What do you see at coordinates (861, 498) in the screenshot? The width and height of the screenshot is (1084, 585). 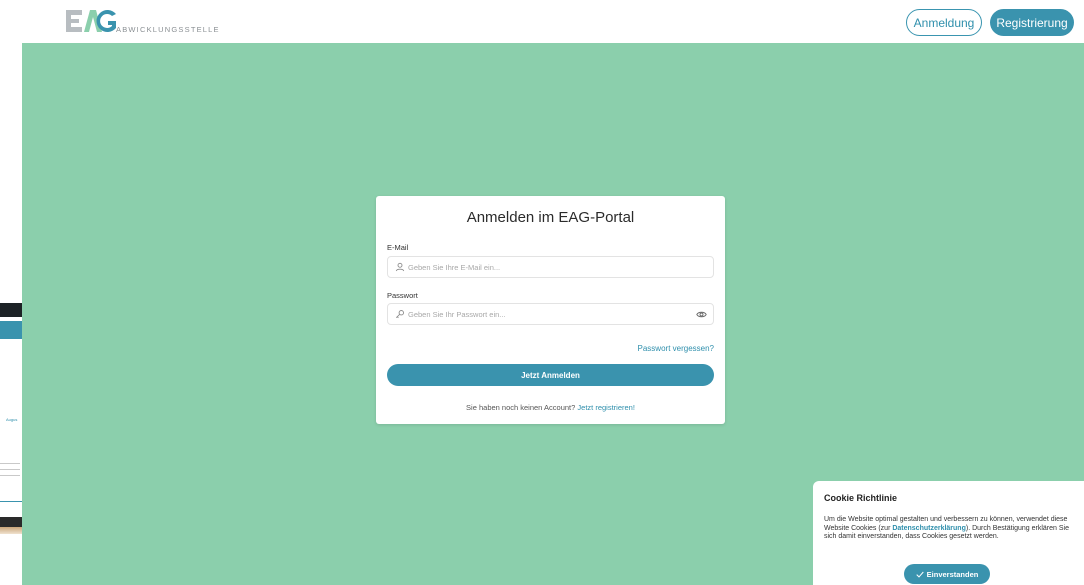 I see `cookie-title: Cookie Richtlinie` at bounding box center [861, 498].